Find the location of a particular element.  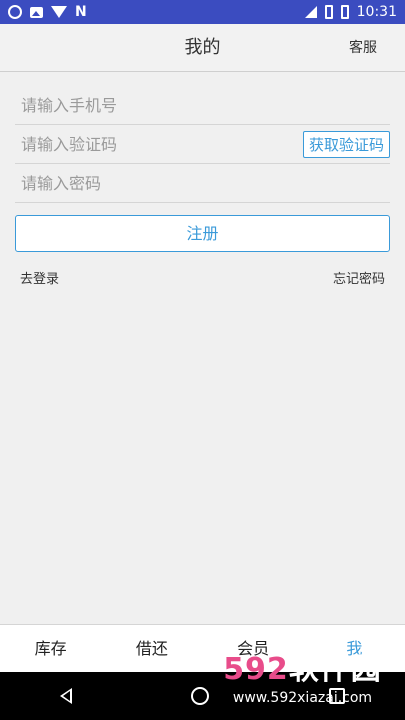

password-field is located at coordinates (202, 183).